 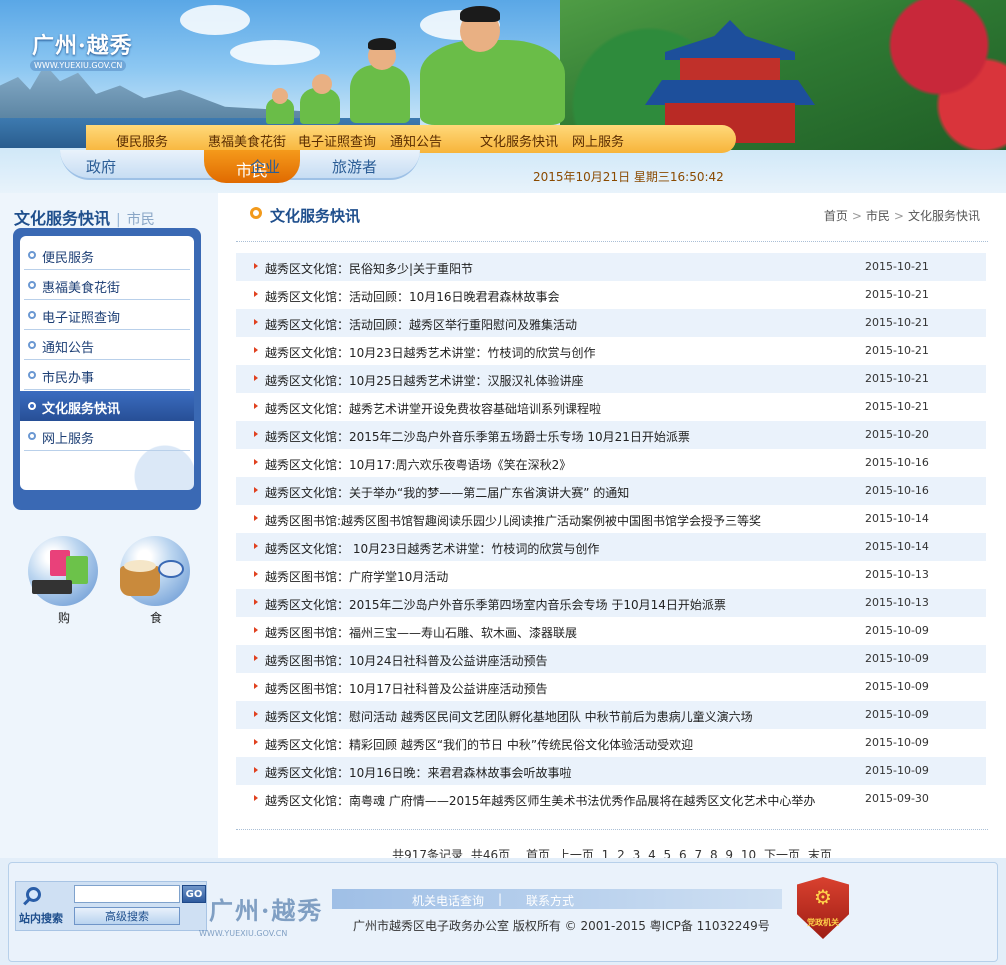 I want to click on news-title-link: 越秀区文化馆：2015年二沙岛户外音乐季第五场爵士乐专场 10月21日开始派票, so click(x=477, y=436).